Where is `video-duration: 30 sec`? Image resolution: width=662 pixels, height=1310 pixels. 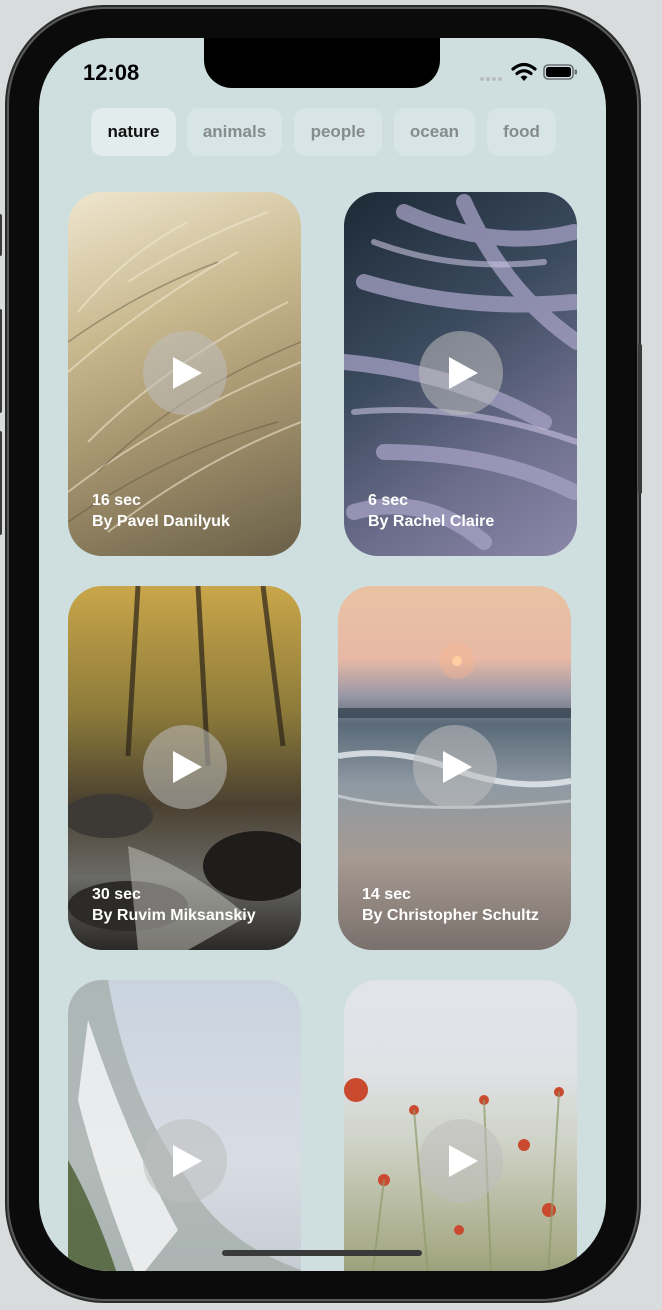
video-duration: 30 sec is located at coordinates (116, 894).